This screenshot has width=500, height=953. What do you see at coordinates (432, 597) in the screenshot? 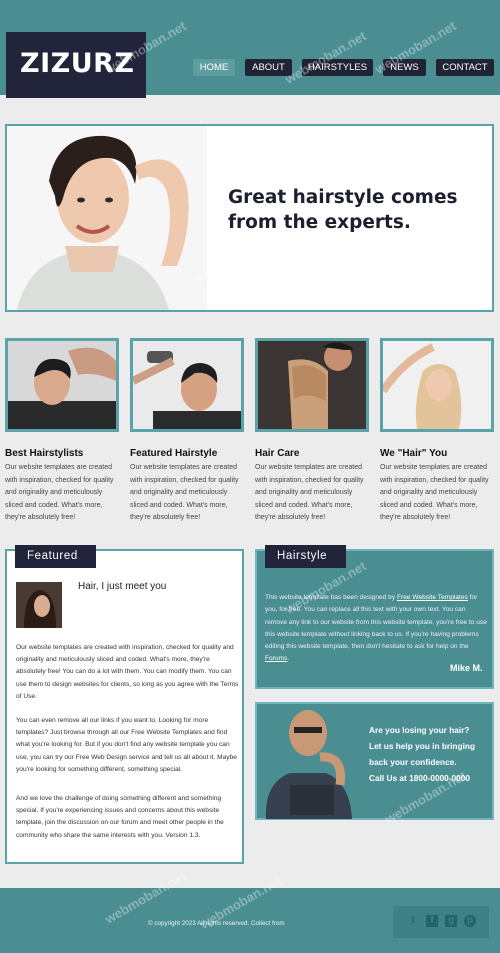
I see `free-website-templates-link: Free Website Templates` at bounding box center [432, 597].